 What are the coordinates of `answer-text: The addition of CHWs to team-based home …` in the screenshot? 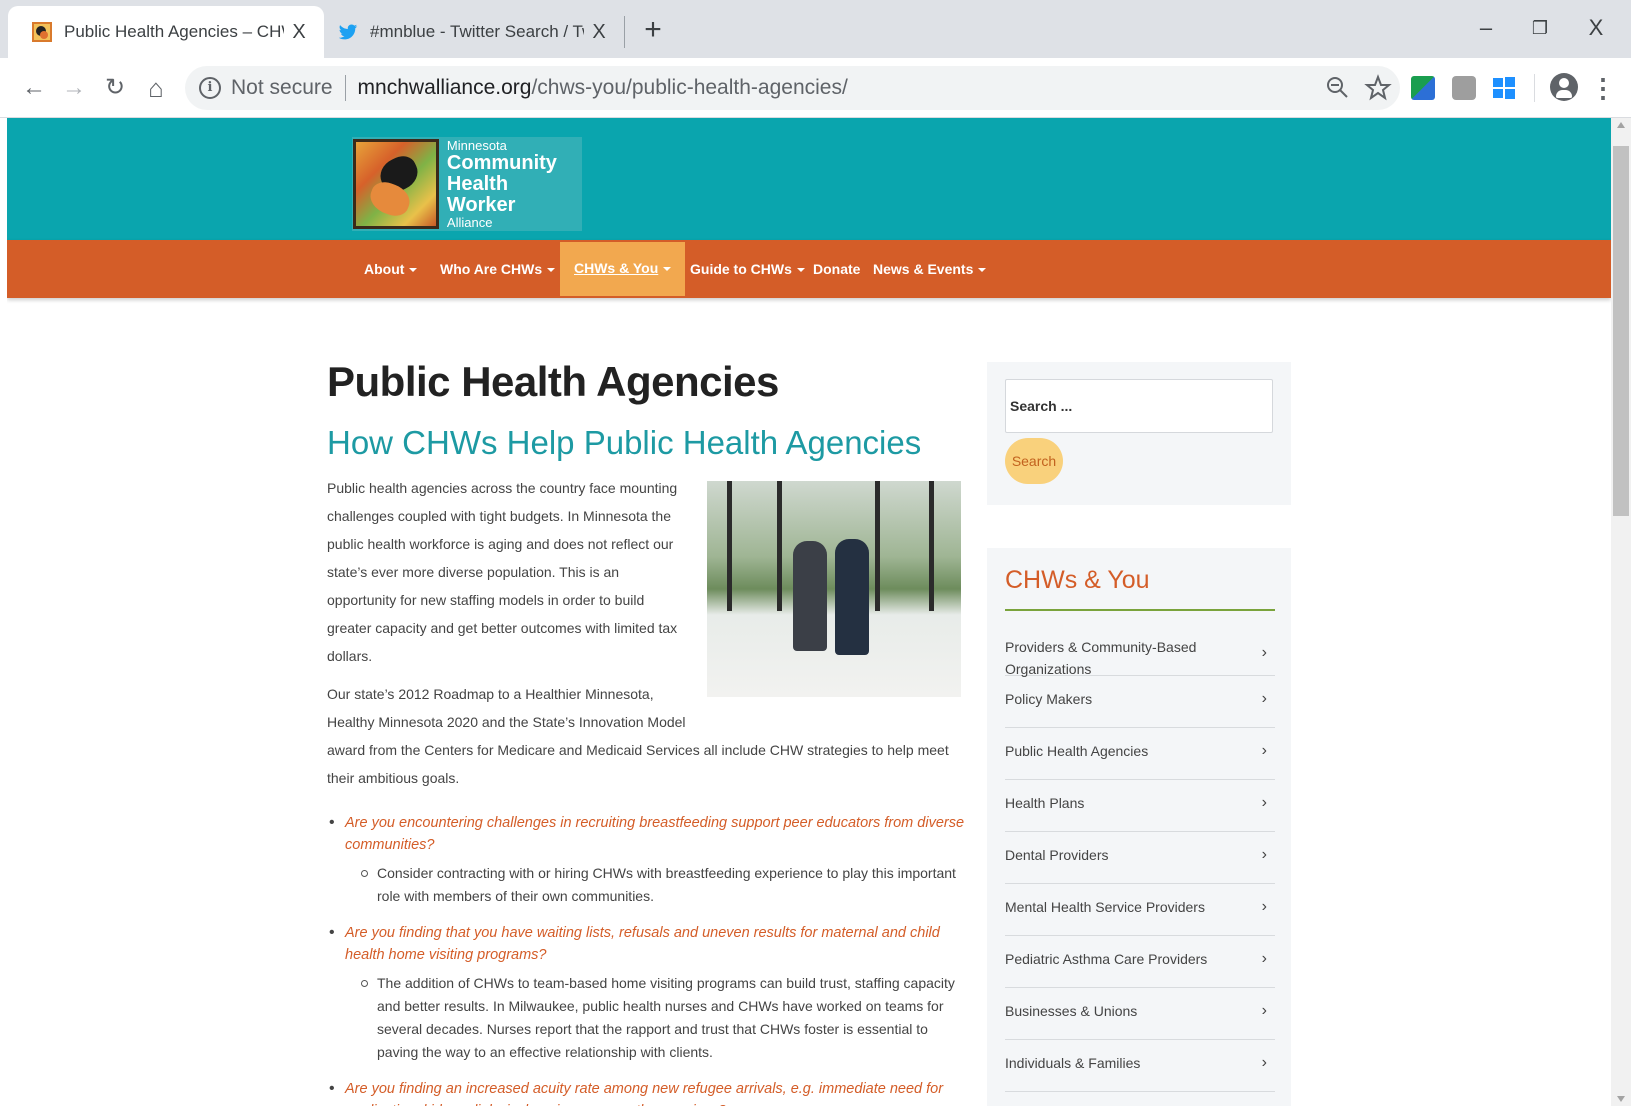 It's located at (656, 1018).